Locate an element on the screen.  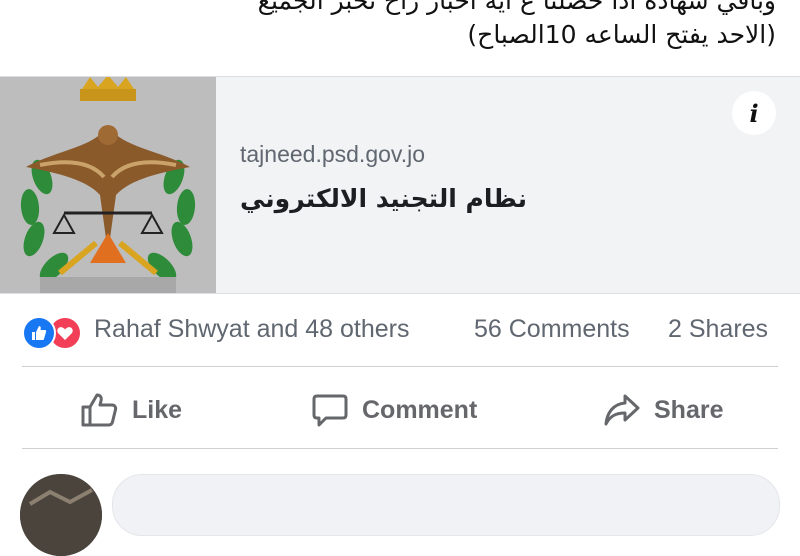
link-title: نظام التجنيد الالكتروني is located at coordinates (383, 198).